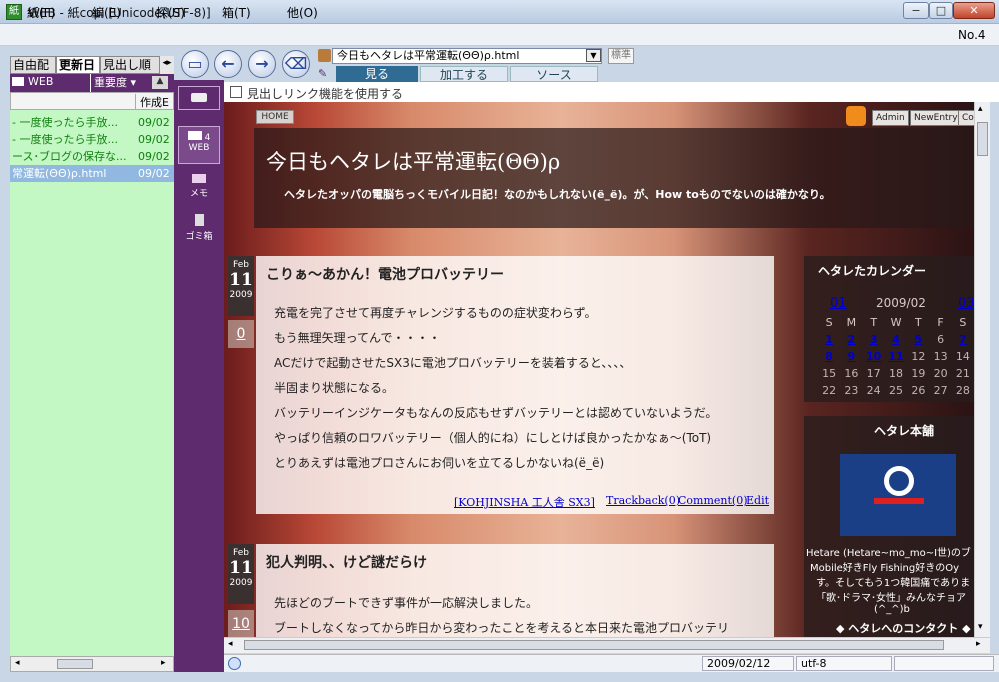 This screenshot has height=682, width=999. Describe the element at coordinates (962, 356) in the screenshot. I see `calendar-day: 14` at that location.